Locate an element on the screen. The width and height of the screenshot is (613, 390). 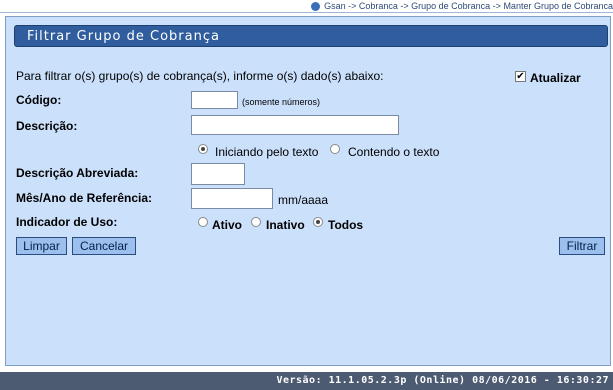
radio-iniciando-label: Iniciando pelo texto is located at coordinates (267, 152).